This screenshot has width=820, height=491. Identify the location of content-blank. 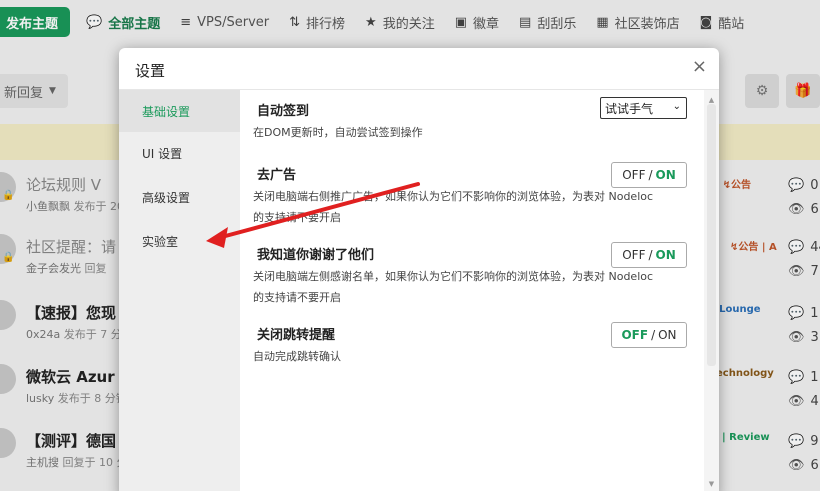
(472, 431).